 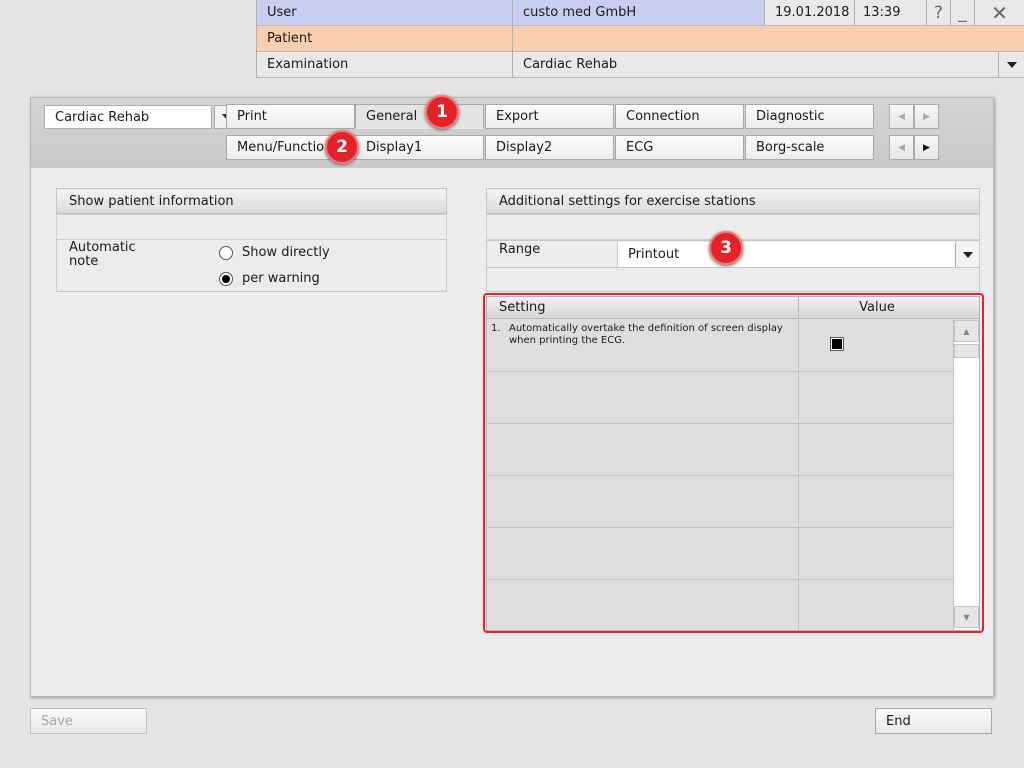 I want to click on range-select: Printout, so click(x=786, y=254).